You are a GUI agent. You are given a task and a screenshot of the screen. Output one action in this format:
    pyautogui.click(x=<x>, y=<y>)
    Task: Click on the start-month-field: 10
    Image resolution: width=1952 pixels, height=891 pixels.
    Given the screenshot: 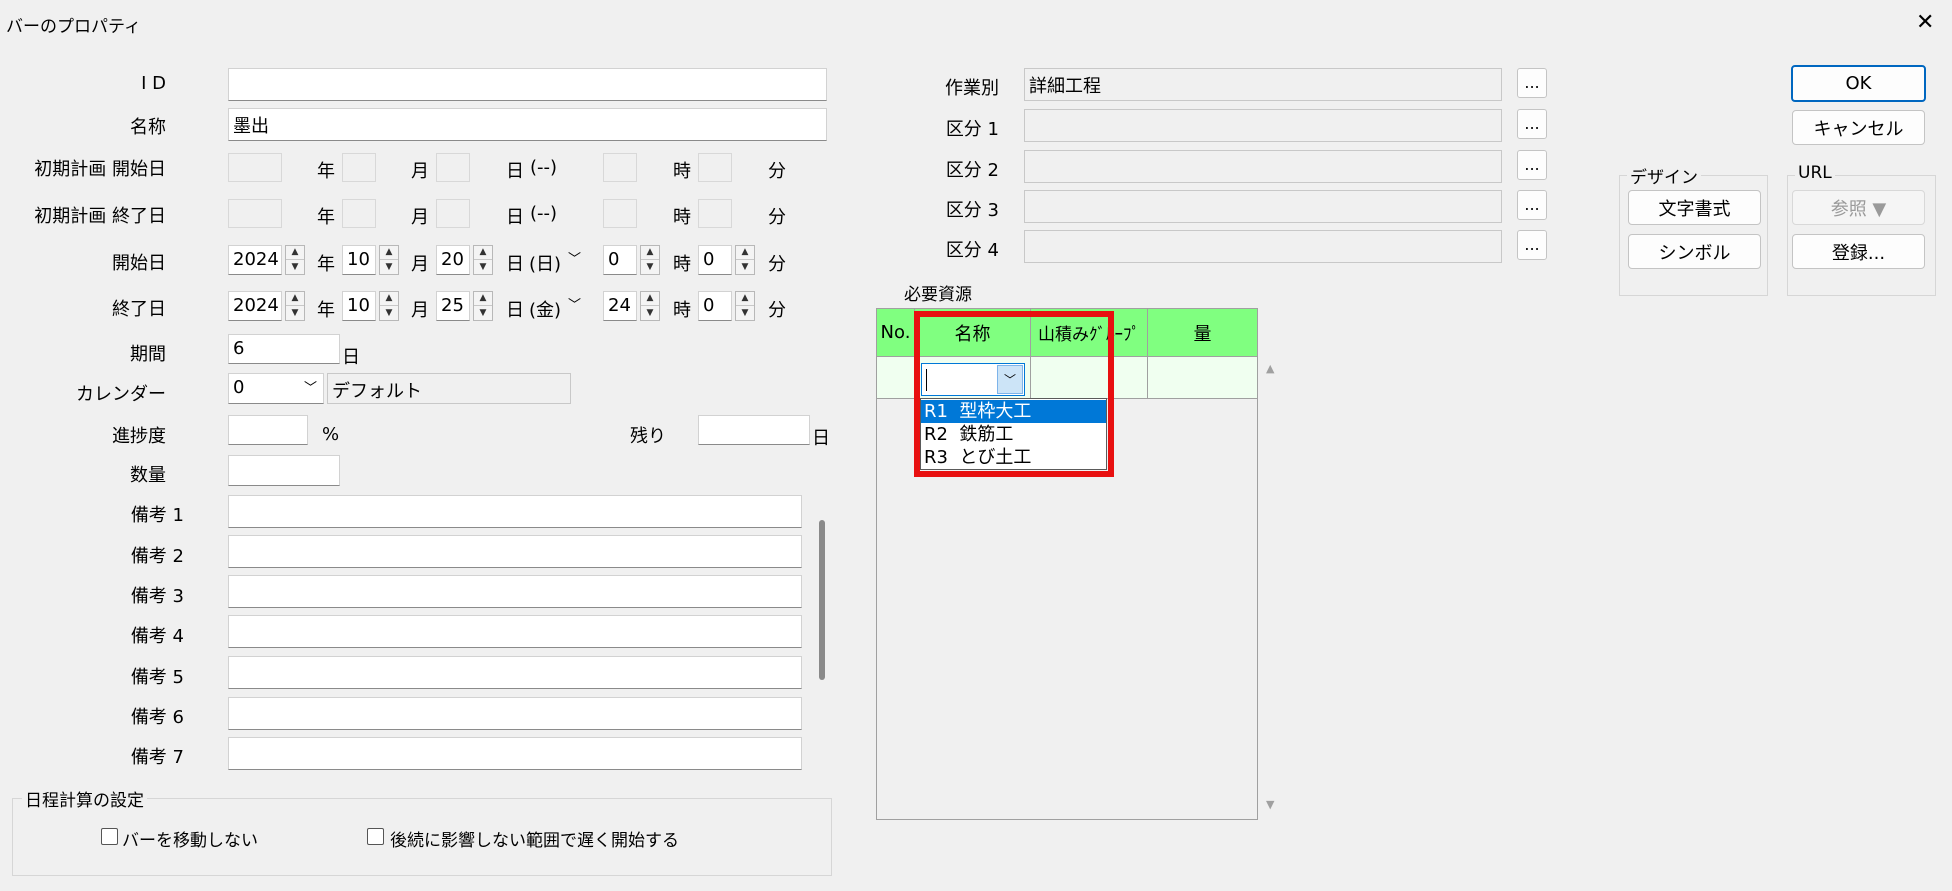 What is the action you would take?
    pyautogui.click(x=359, y=260)
    